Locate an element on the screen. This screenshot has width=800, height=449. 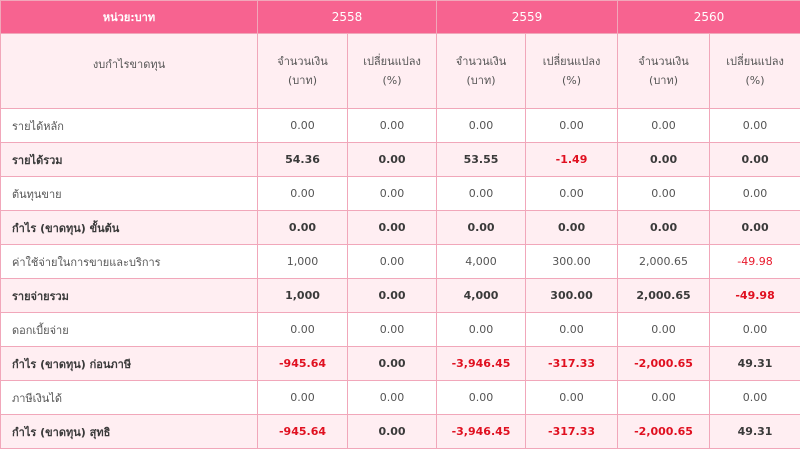
row-label: ภาษีเงินได้ is located at coordinates (129, 398).